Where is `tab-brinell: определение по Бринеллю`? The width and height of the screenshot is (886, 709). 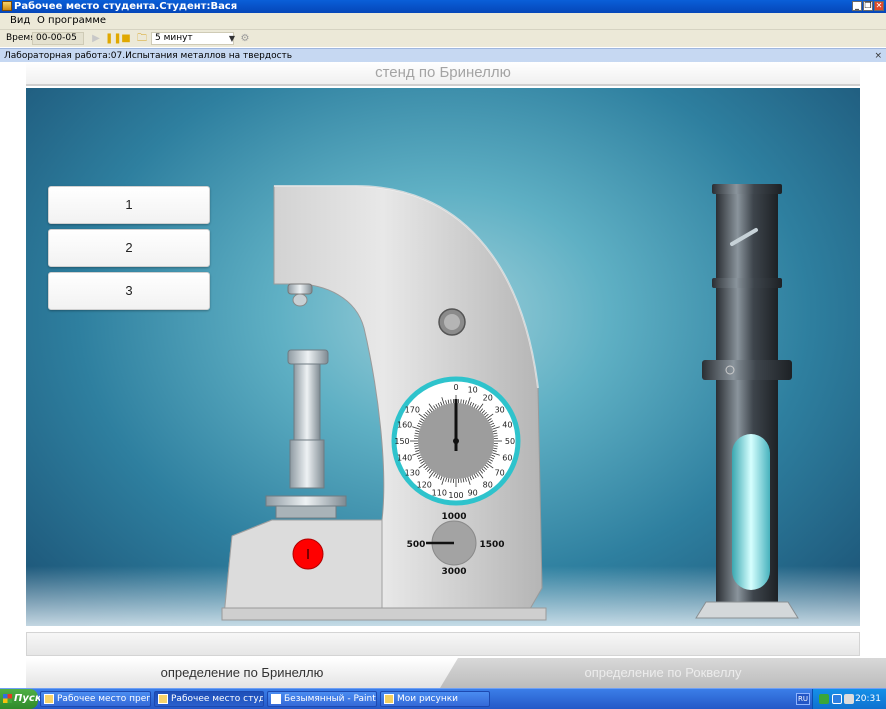 tab-brinell: определение по Бринеллю is located at coordinates (242, 673).